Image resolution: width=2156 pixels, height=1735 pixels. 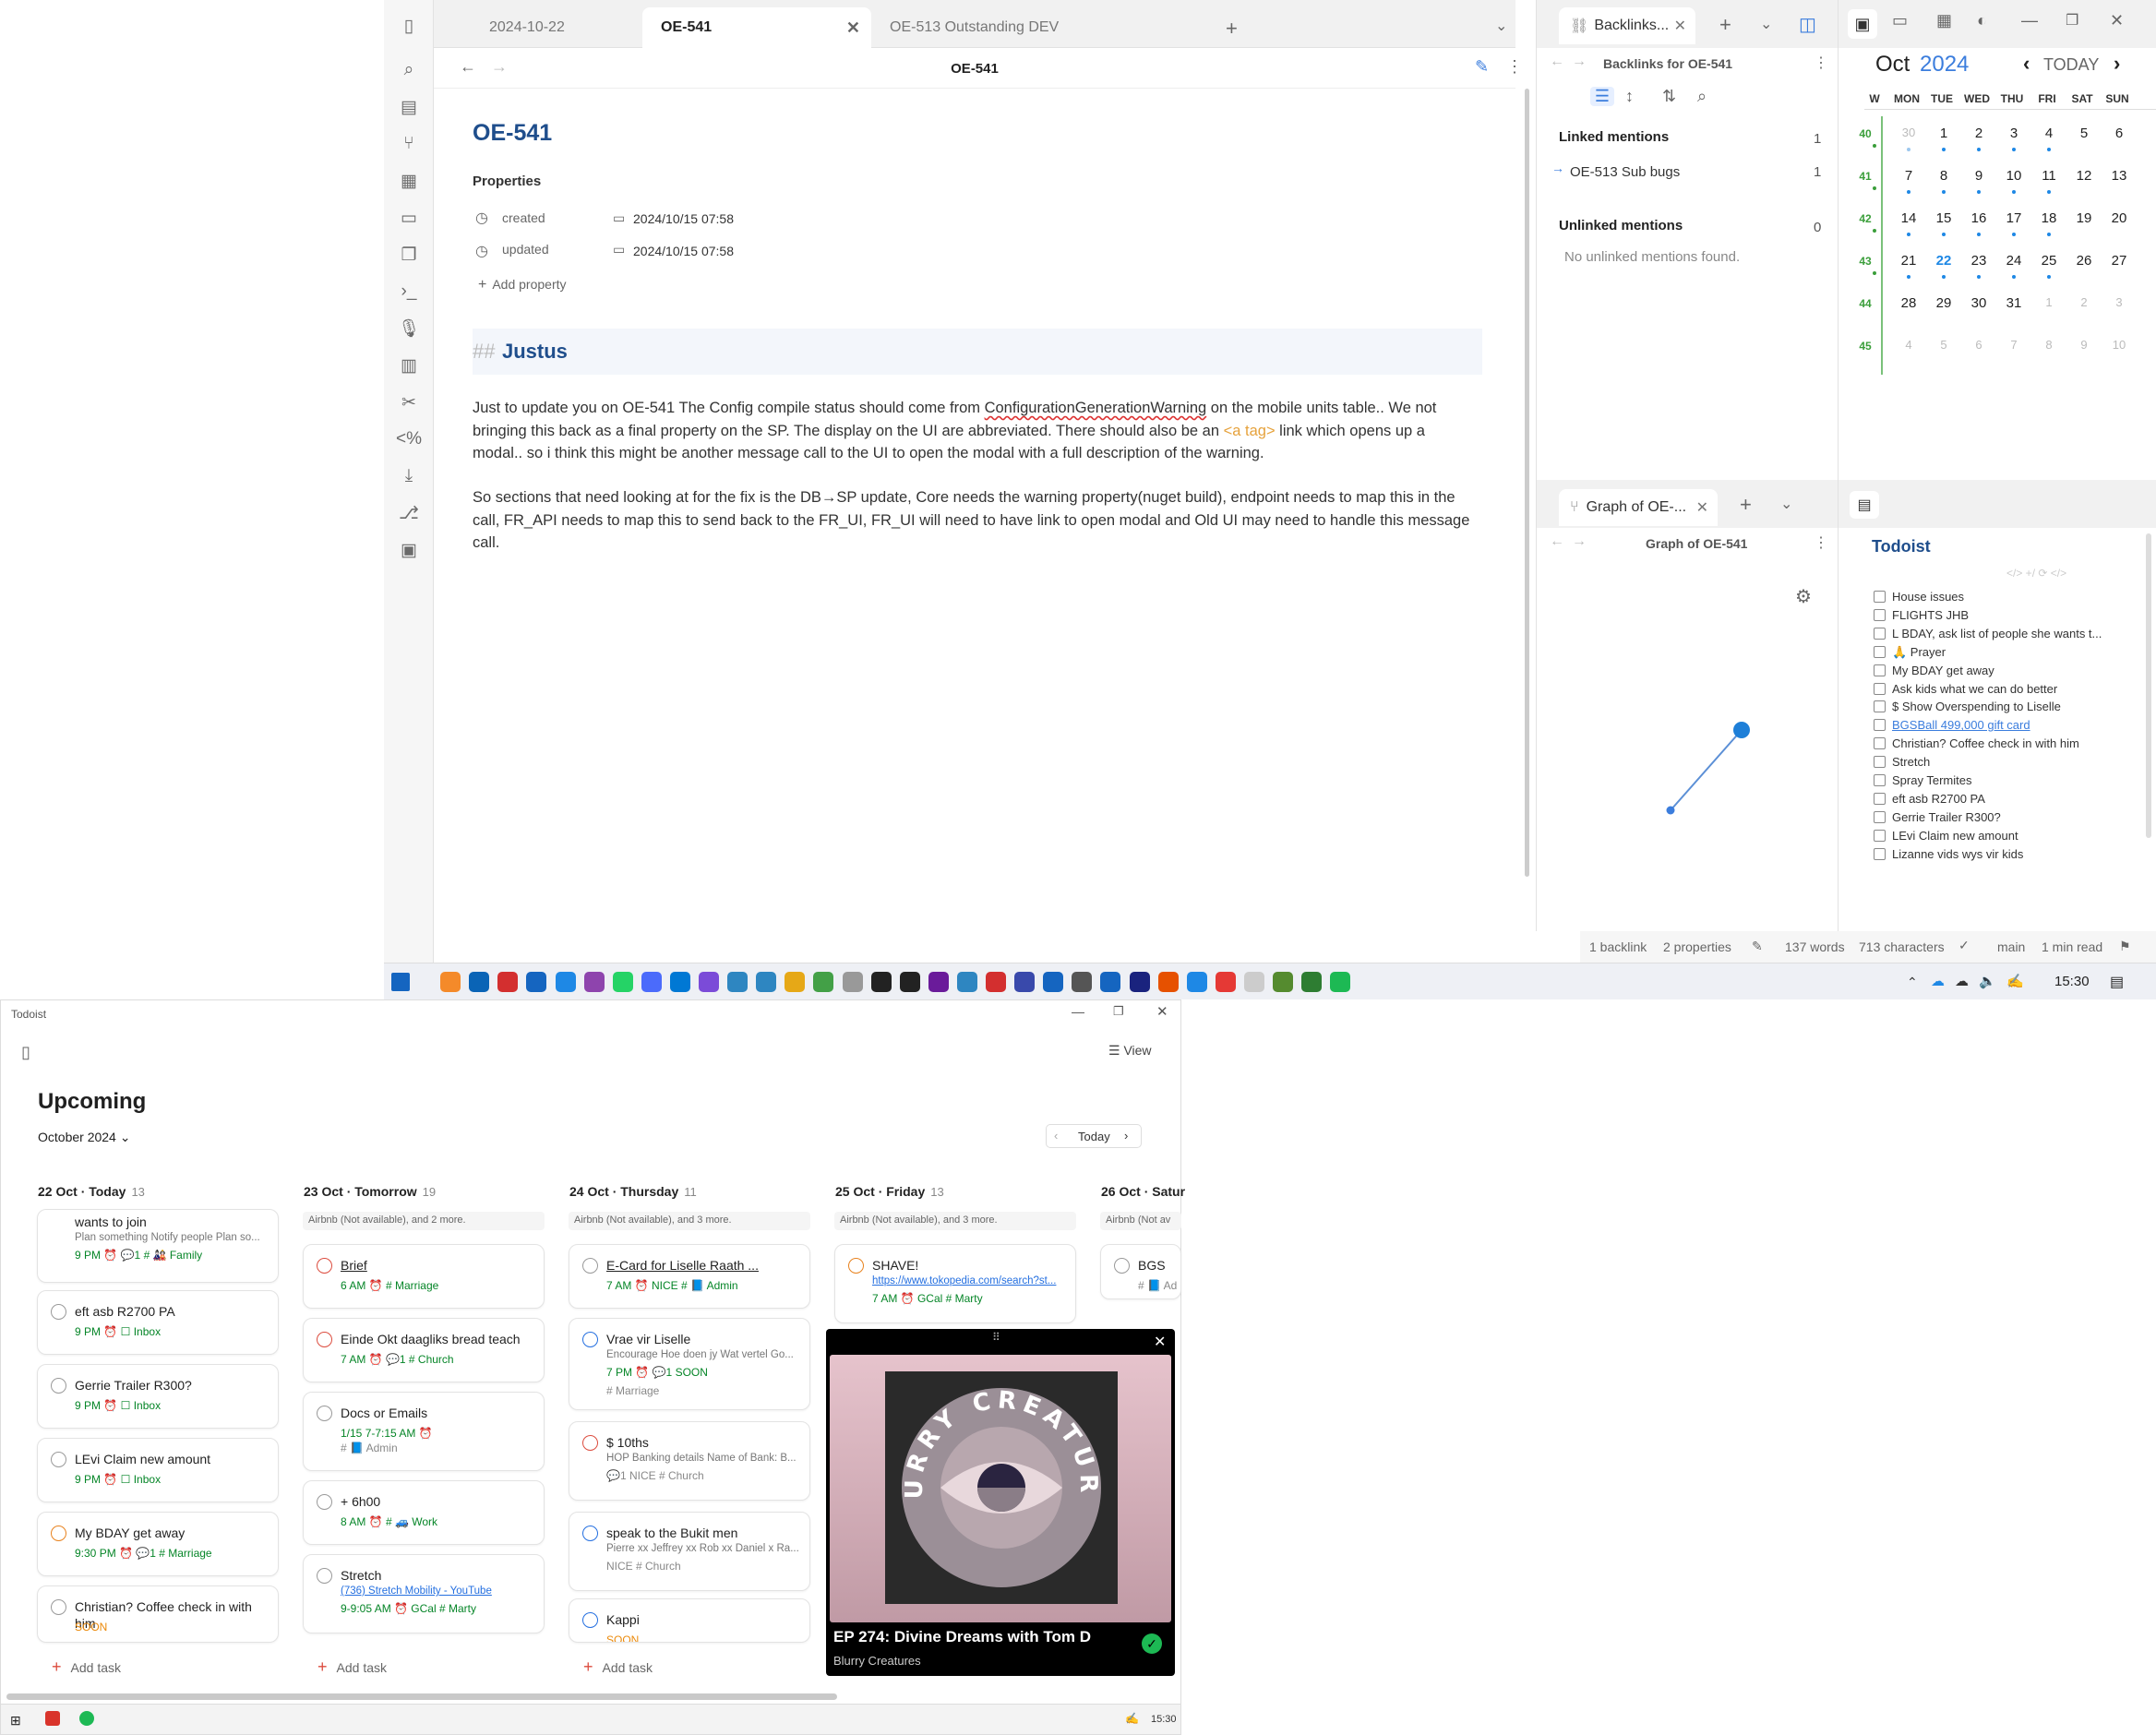 What do you see at coordinates (881, 982) in the screenshot?
I see `music-taskbar-icon` at bounding box center [881, 982].